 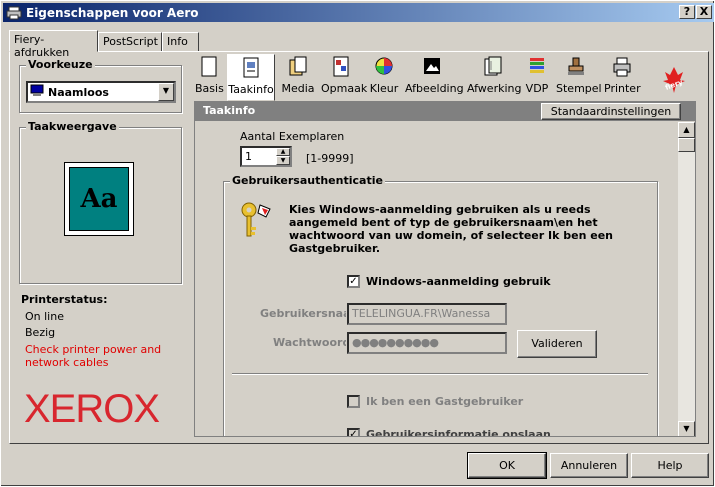 What do you see at coordinates (611, 111) in the screenshot?
I see `defaults-button: Standaardinstellingen` at bounding box center [611, 111].